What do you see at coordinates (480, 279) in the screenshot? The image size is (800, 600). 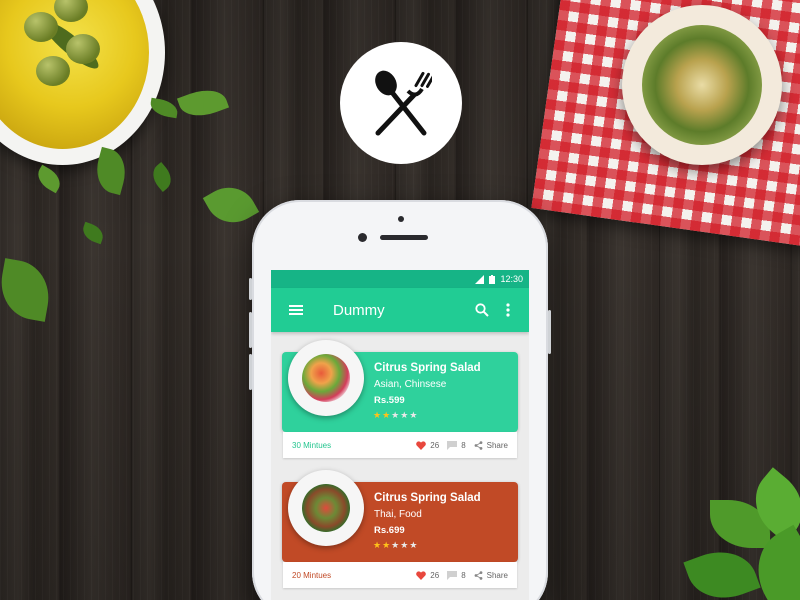 I see `signal-icon` at bounding box center [480, 279].